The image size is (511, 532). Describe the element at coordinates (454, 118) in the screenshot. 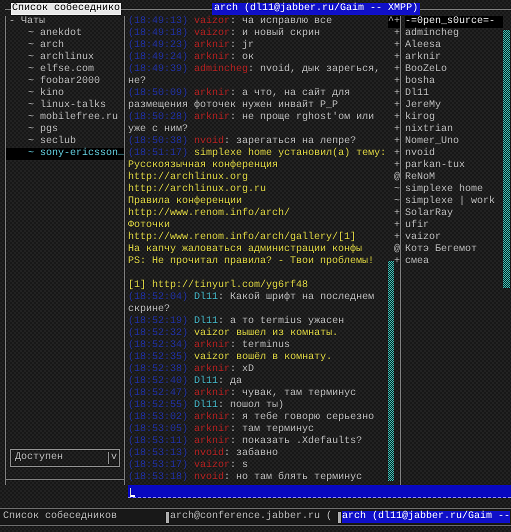

I see `participant-item: kirog` at that location.